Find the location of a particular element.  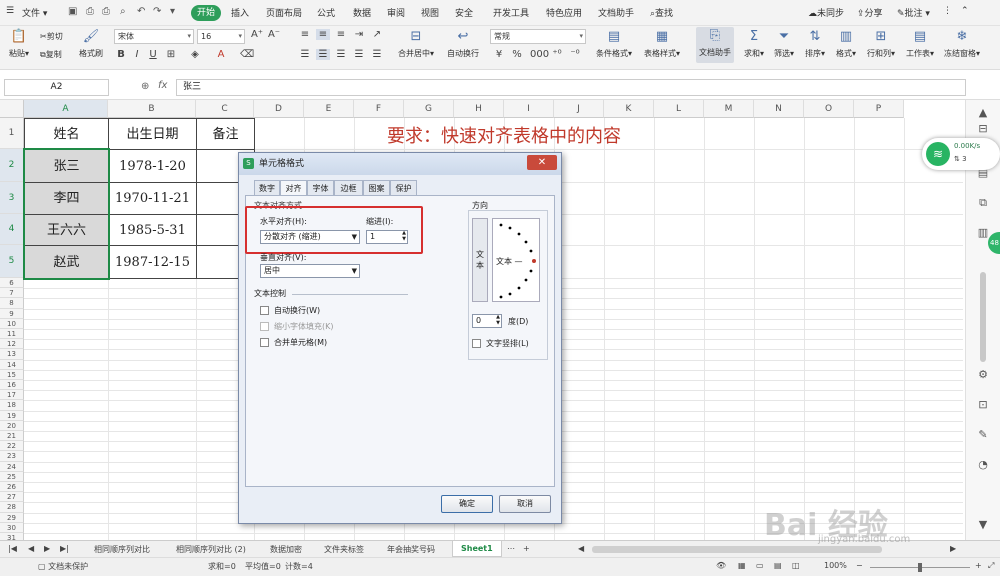

indent-icon: ⇥ is located at coordinates (359, 34).